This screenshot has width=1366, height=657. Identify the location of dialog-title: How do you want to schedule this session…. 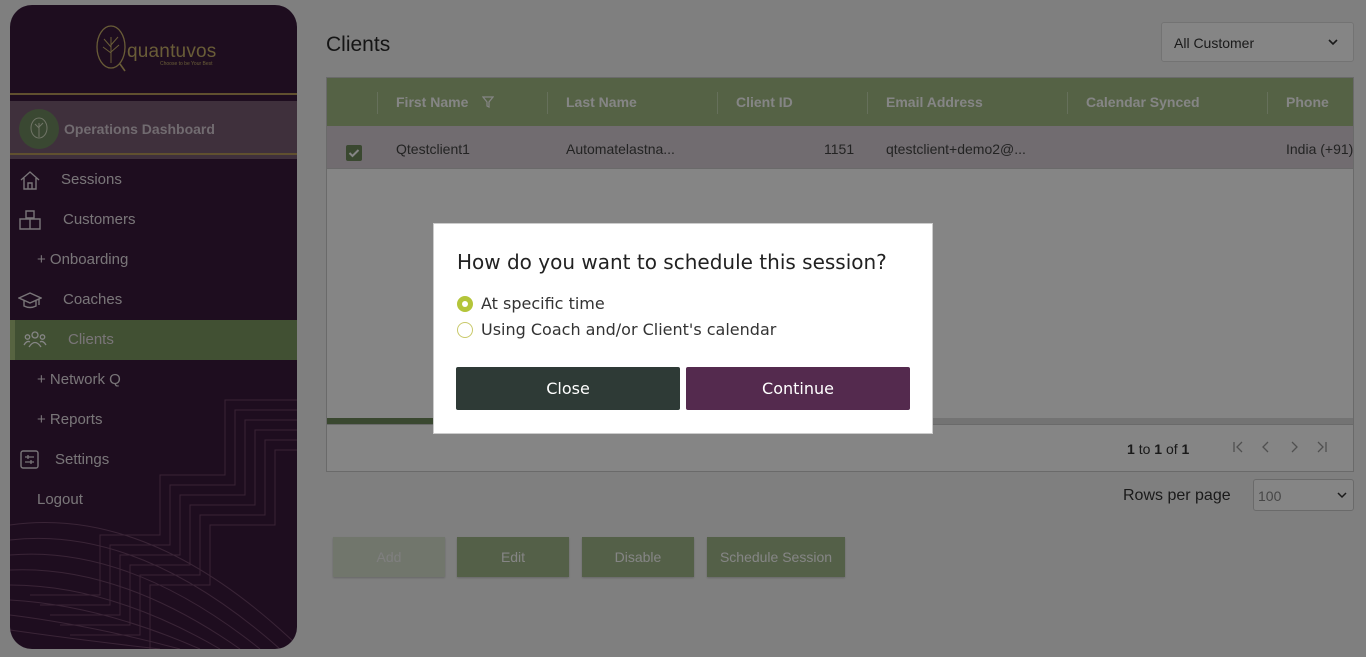
(672, 262).